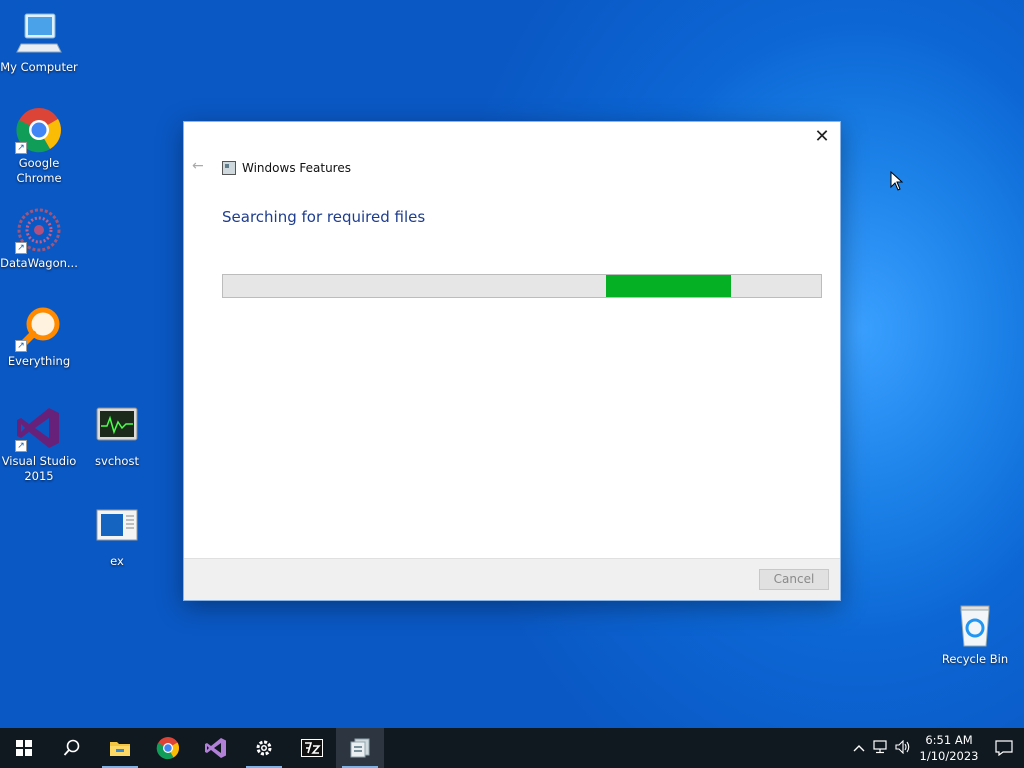 The image size is (1024, 768). Describe the element at coordinates (117, 561) in the screenshot. I see `desktop-icon-label: ex` at that location.